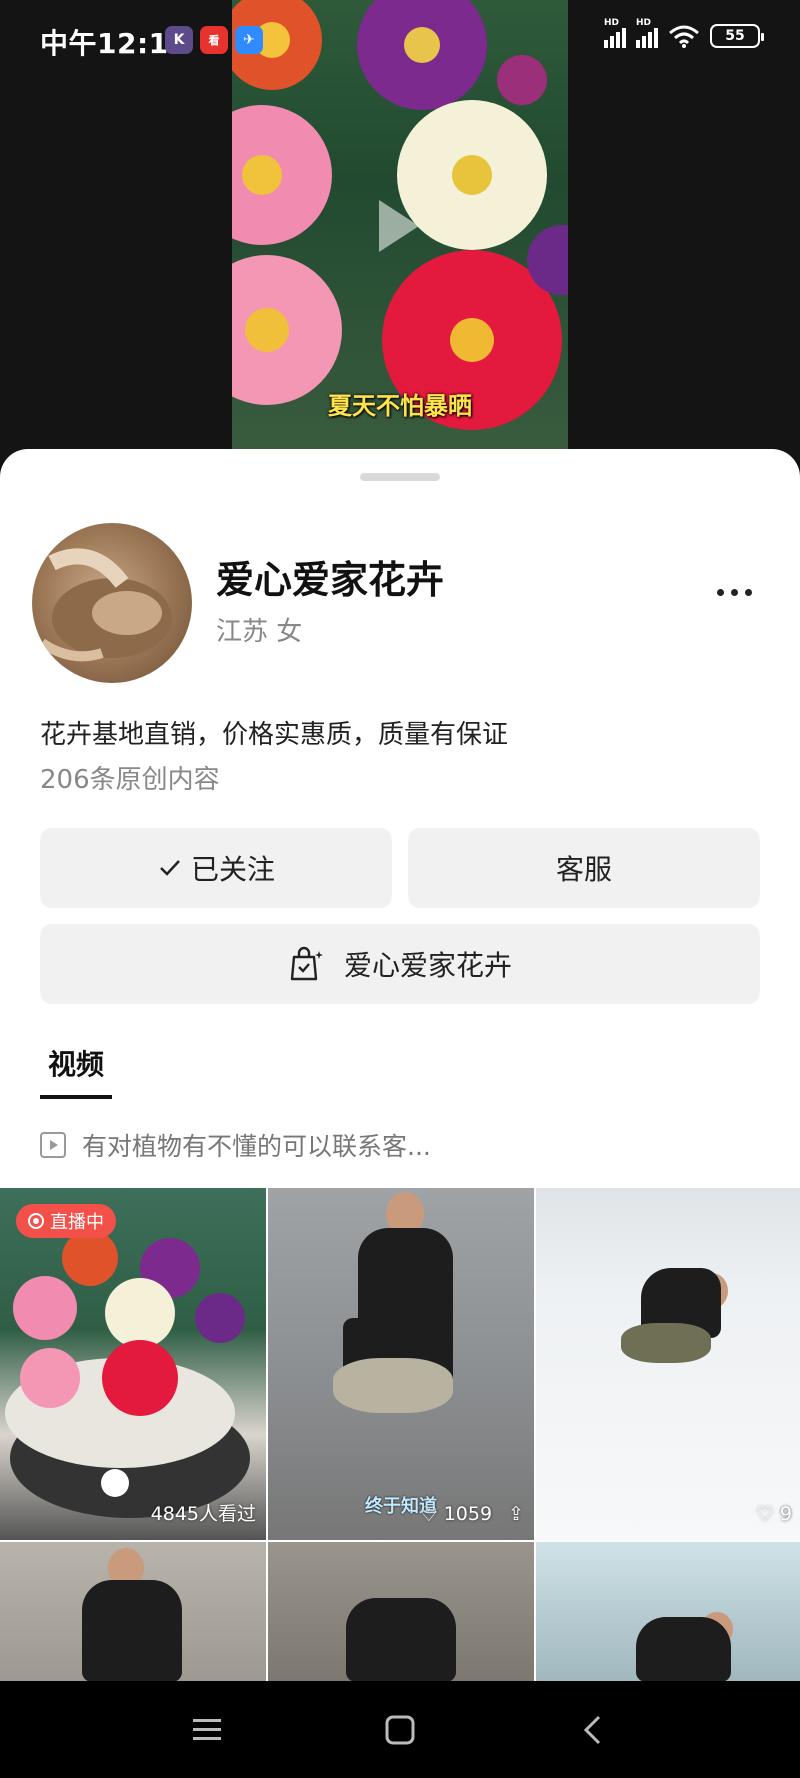 The image size is (800, 1778). What do you see at coordinates (516, 1514) in the screenshot?
I see `pin-icon: ⇪` at bounding box center [516, 1514].